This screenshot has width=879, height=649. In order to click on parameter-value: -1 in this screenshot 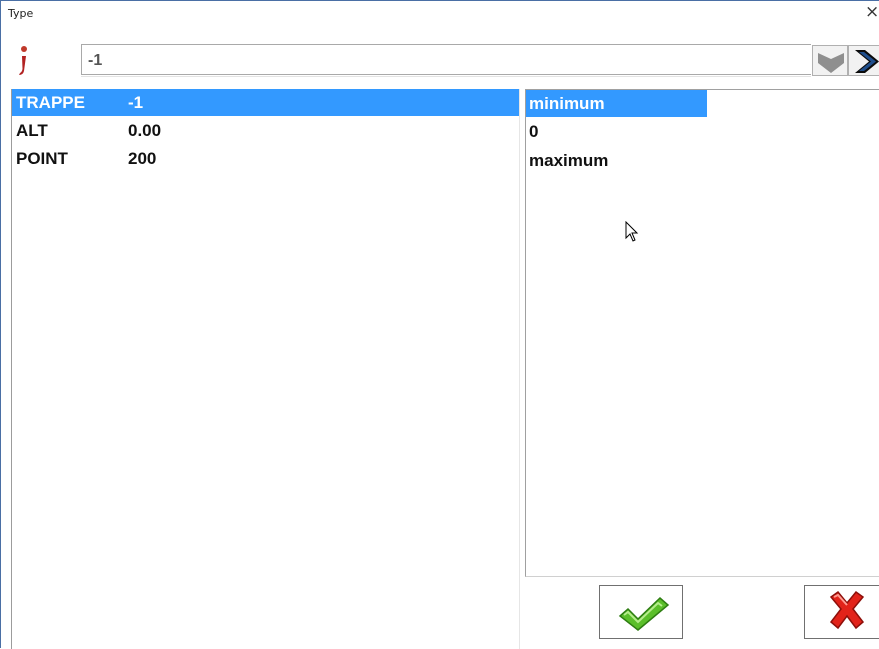, I will do `click(136, 102)`.